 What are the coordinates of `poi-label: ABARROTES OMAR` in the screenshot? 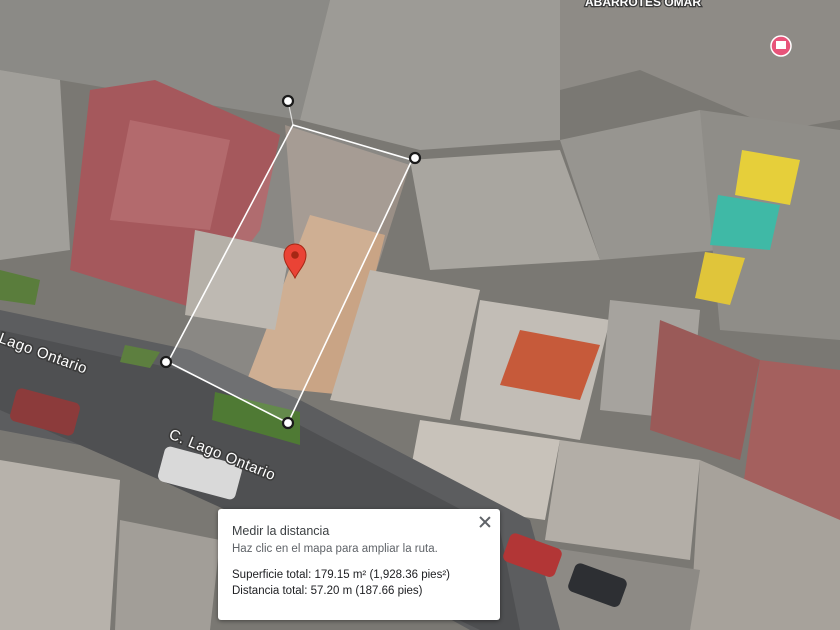 It's located at (643, 5).